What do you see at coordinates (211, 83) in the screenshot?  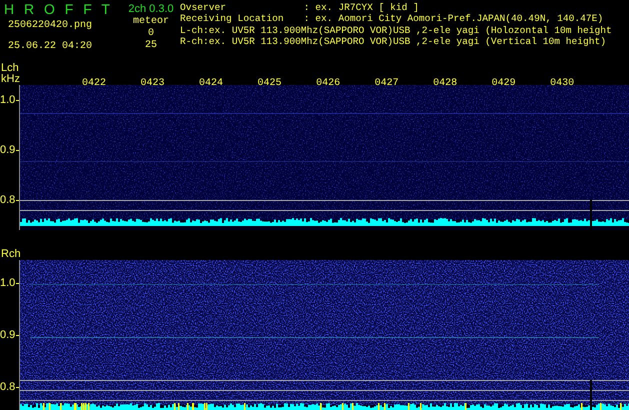 I see `time-label: 0424` at bounding box center [211, 83].